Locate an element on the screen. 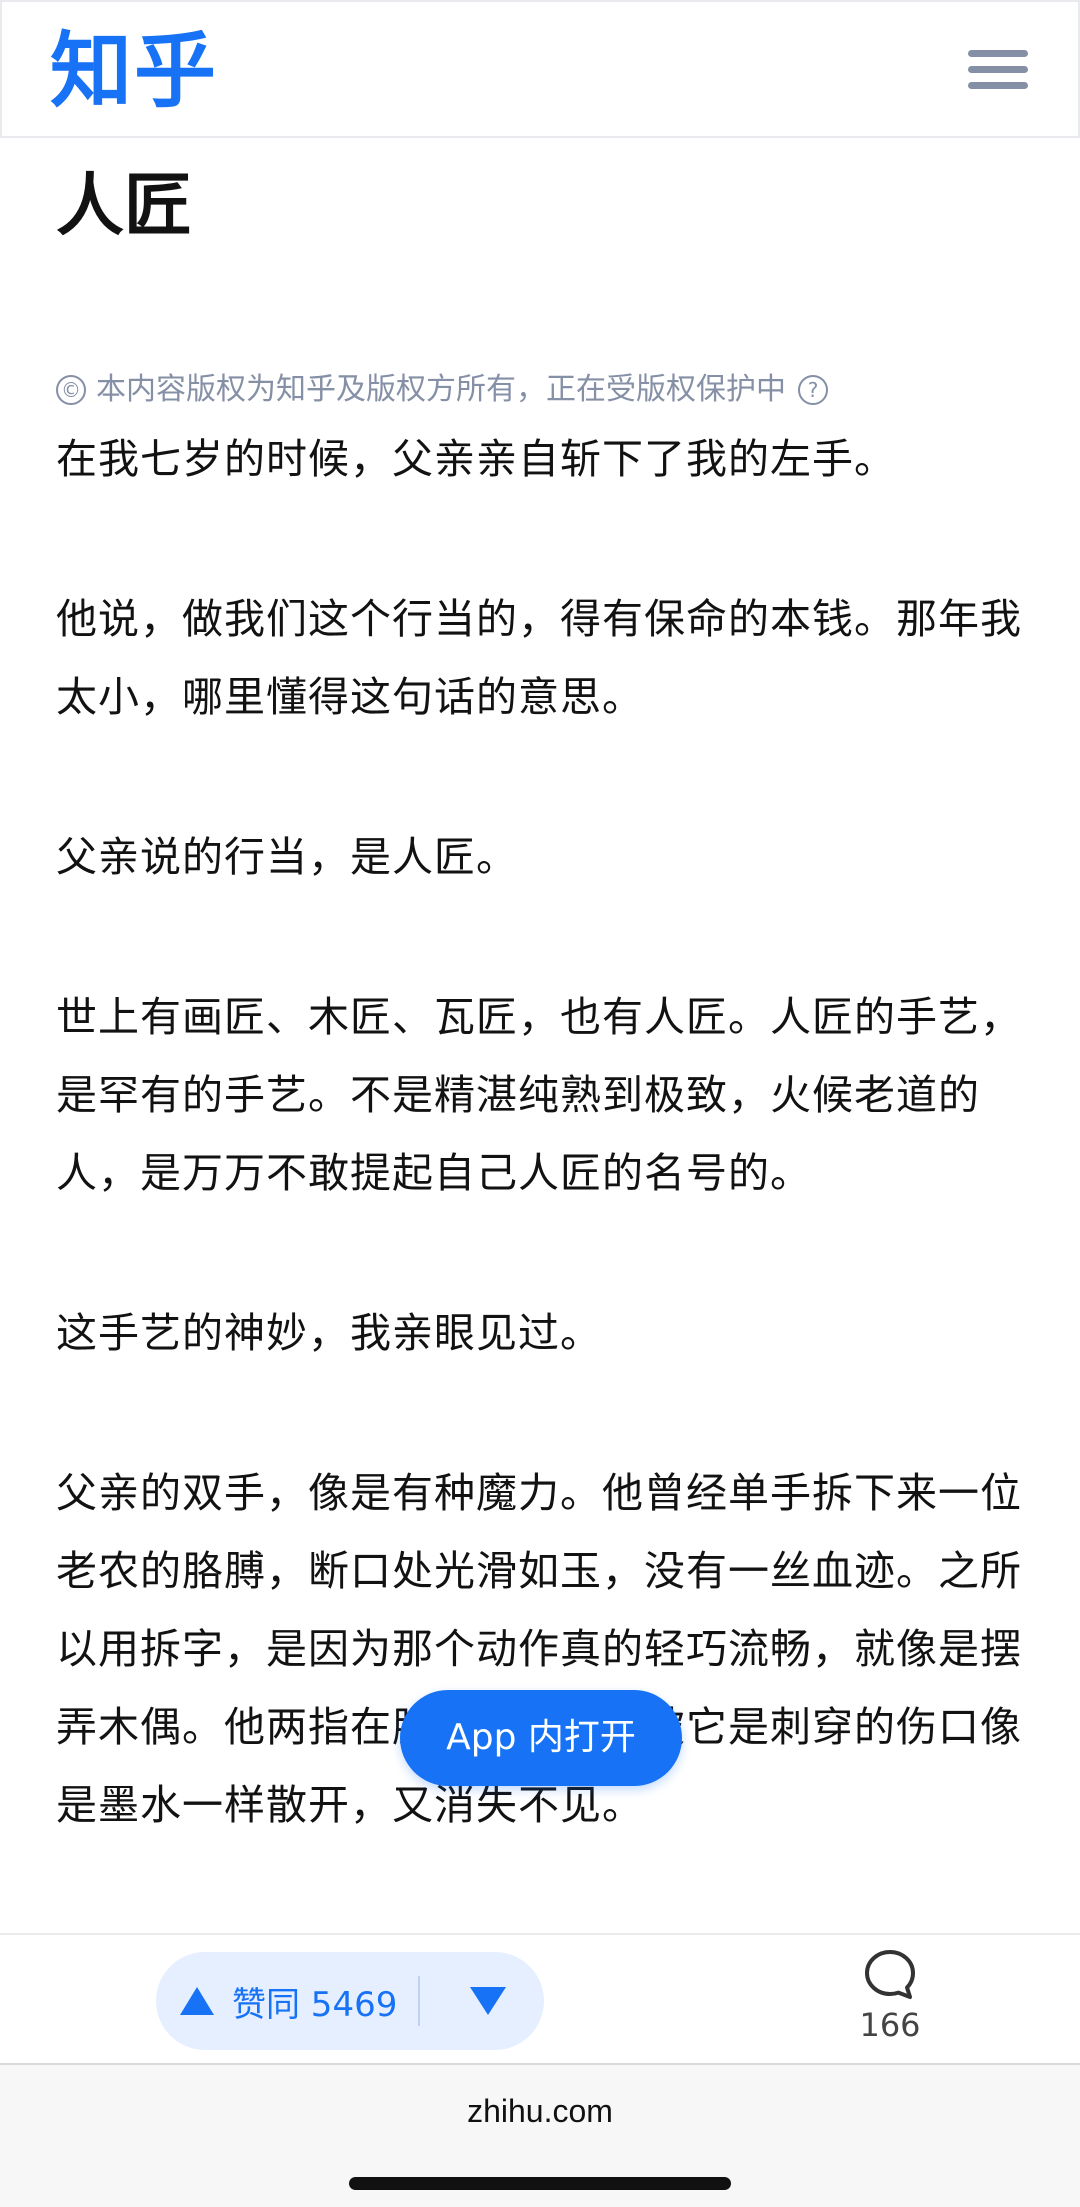 The image size is (1080, 2207). copyright-notice: © 本内容版权为知乎及版权方所有，正在受版权保护中 ? is located at coordinates (541, 390).